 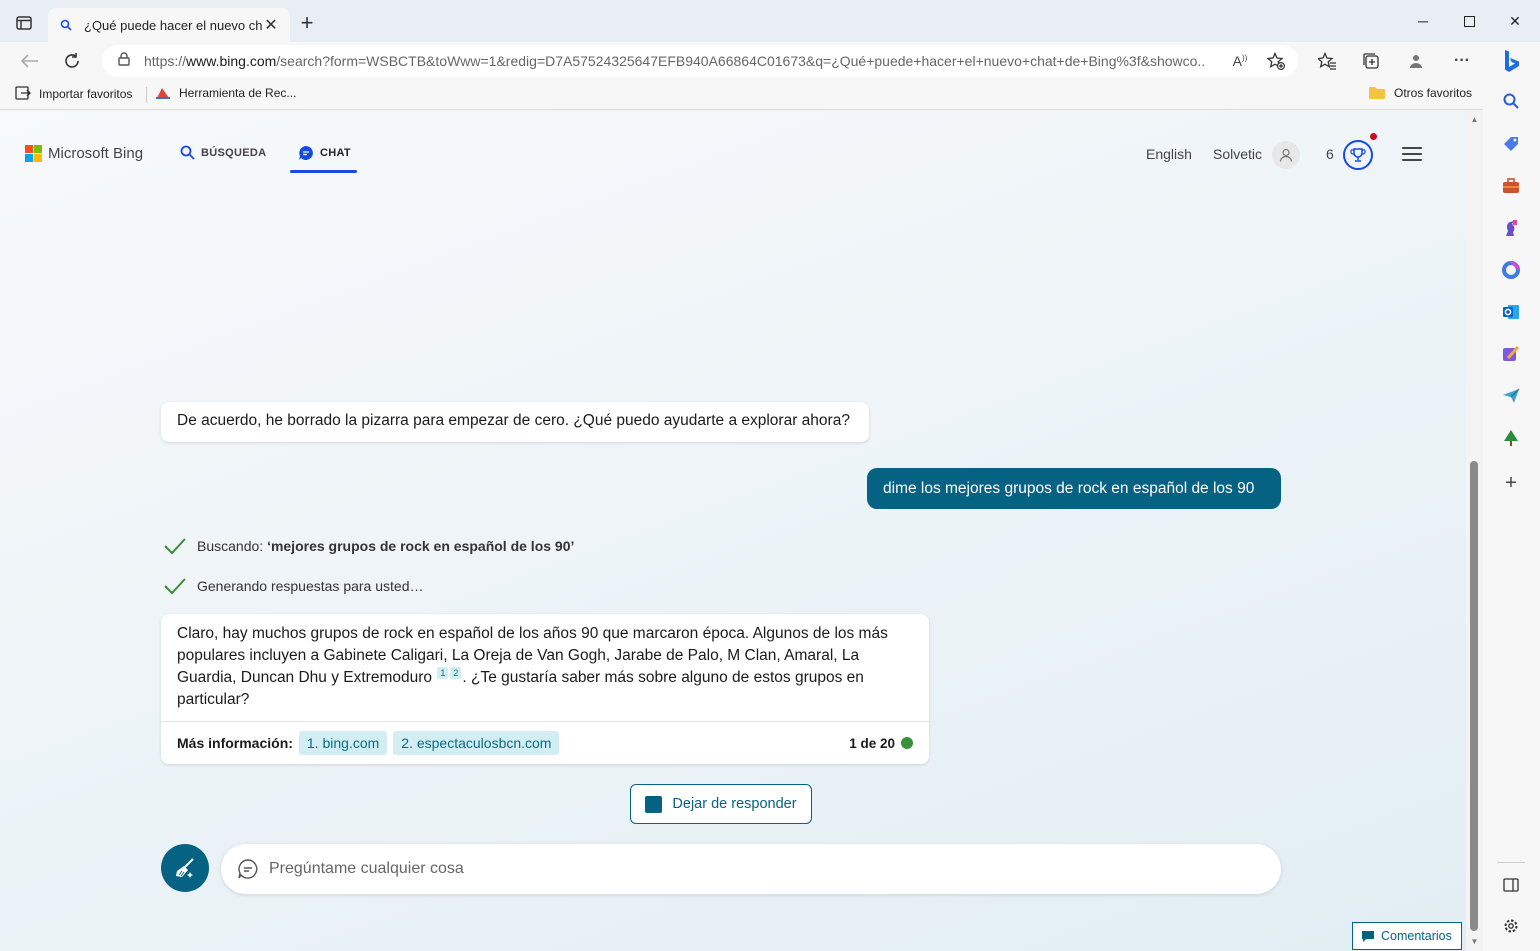 What do you see at coordinates (1511, 885) in the screenshot?
I see `hide-sidebar-icon` at bounding box center [1511, 885].